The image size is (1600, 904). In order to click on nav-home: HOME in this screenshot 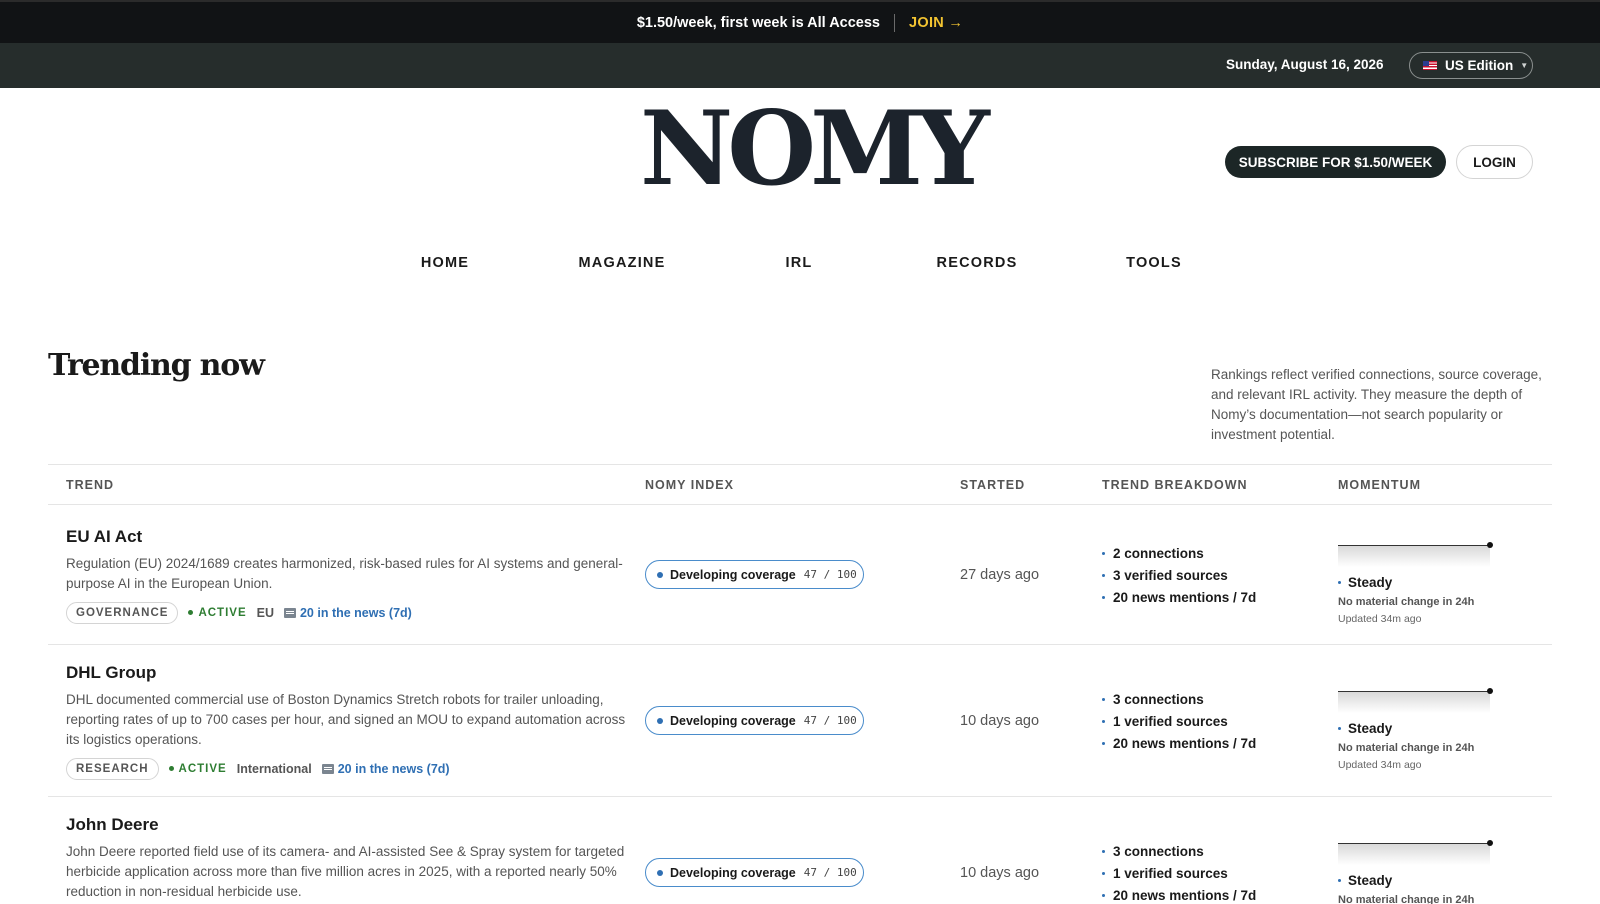, I will do `click(445, 263)`.